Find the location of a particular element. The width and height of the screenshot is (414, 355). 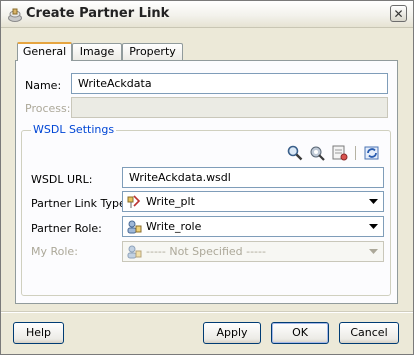

close-icon: ✕ is located at coordinates (398, 13).